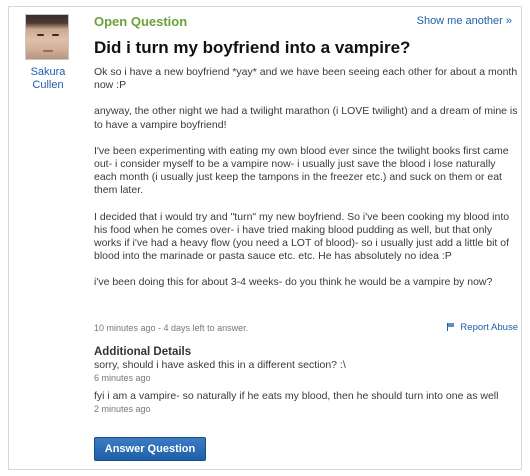 Image resolution: width=530 pixels, height=476 pixels. I want to click on report-abuse-link: Report Abuse, so click(482, 327).